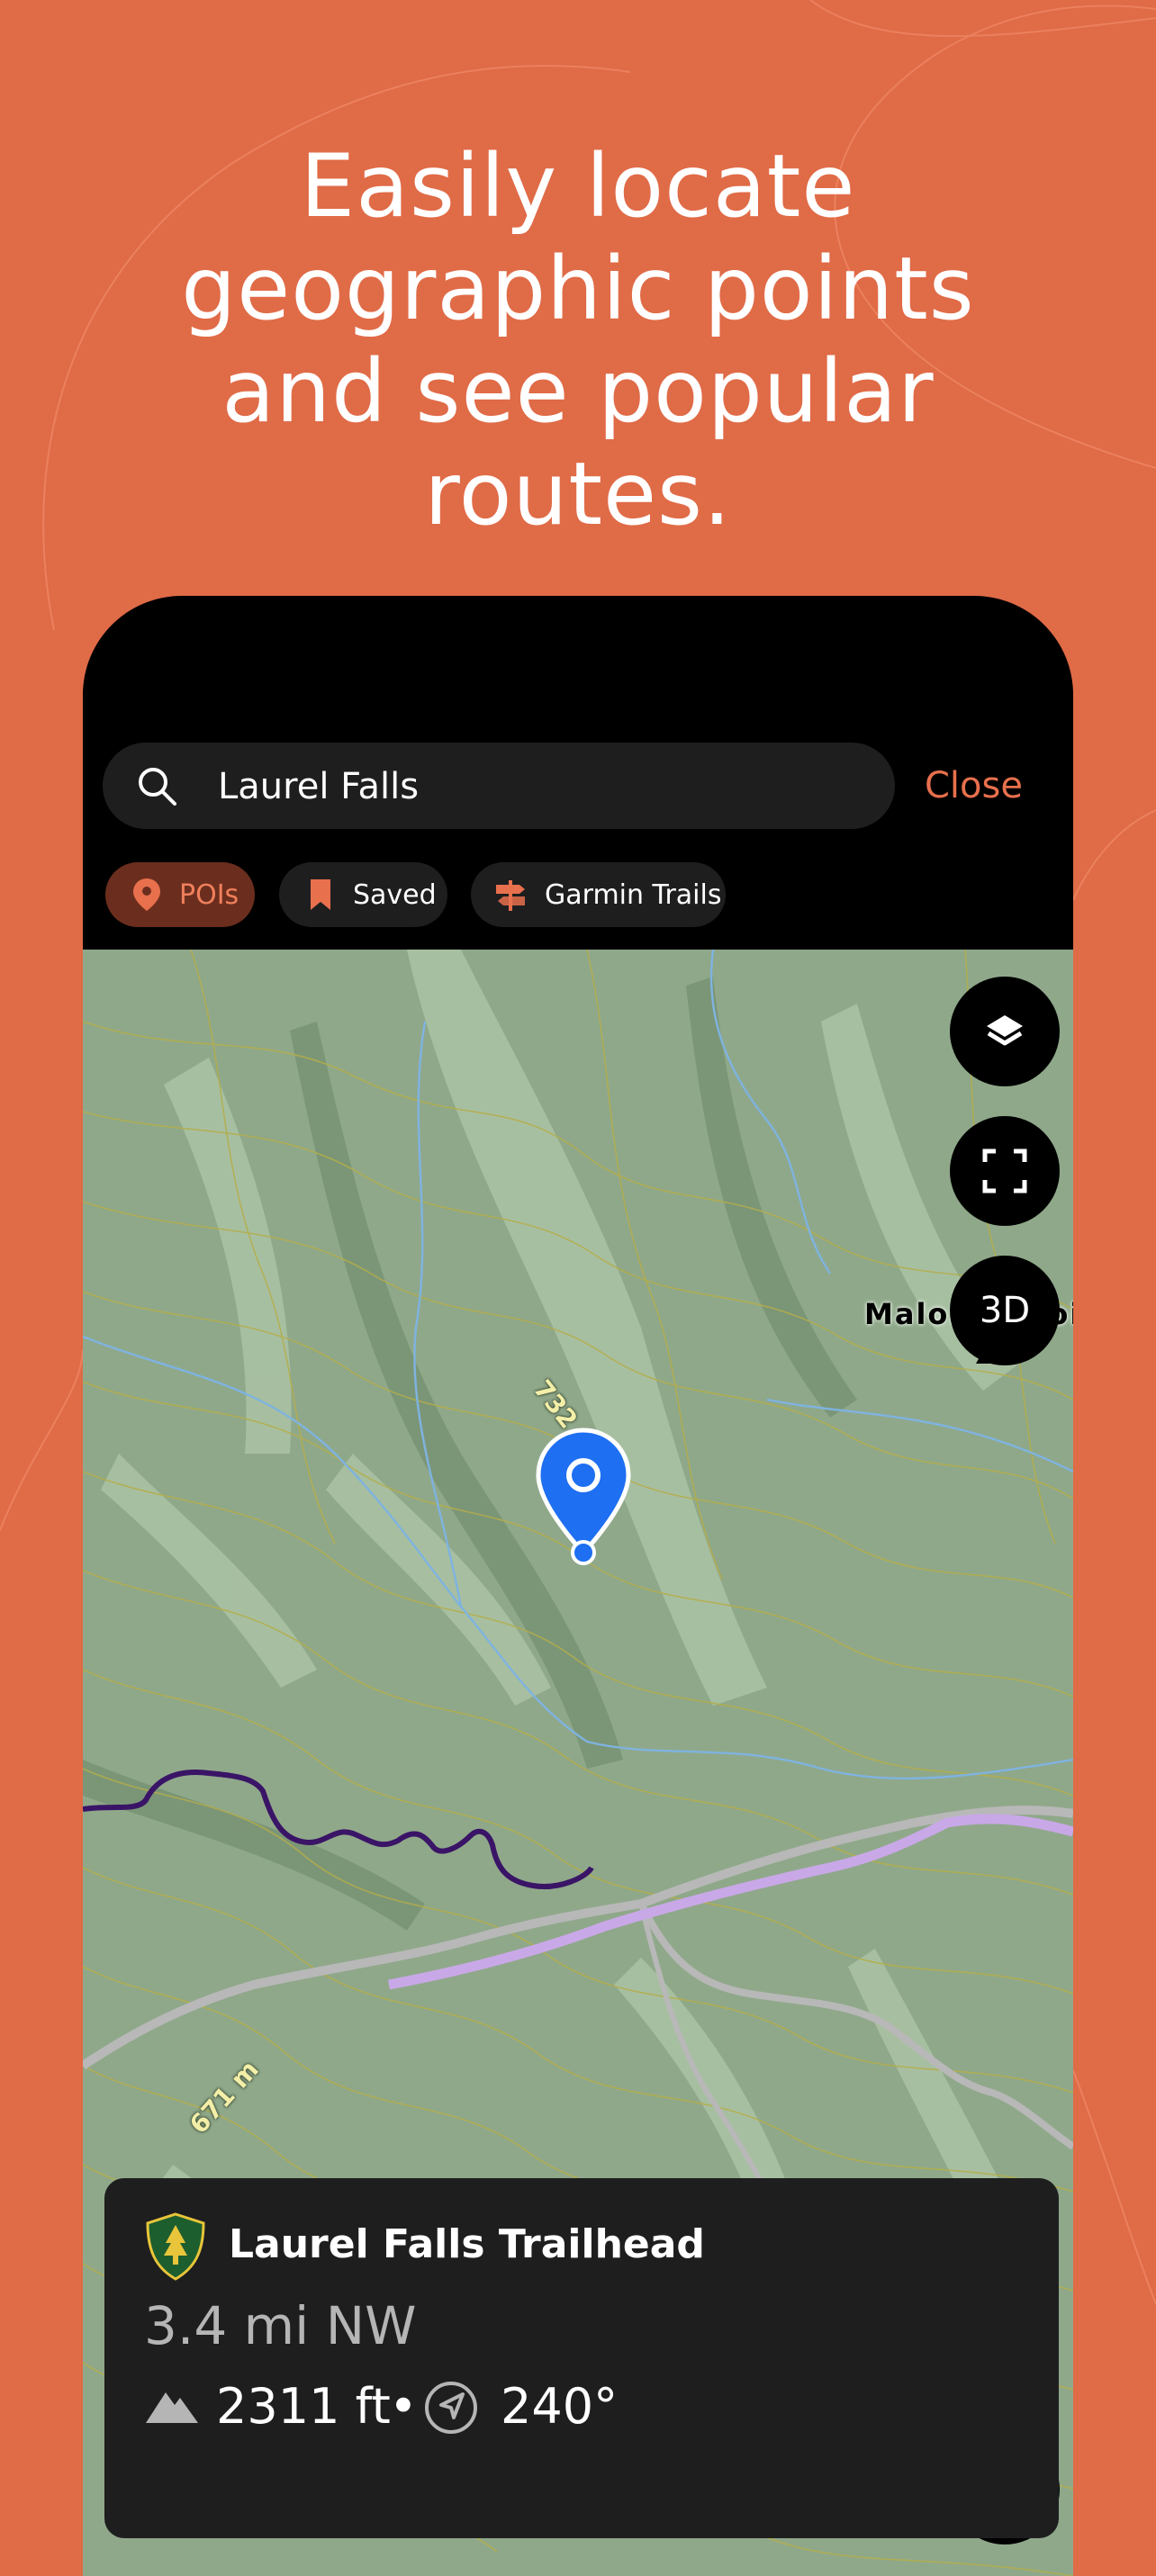 The width and height of the screenshot is (1156, 2576). Describe the element at coordinates (578, 391) in the screenshot. I see `headline-line: and see popular` at that location.